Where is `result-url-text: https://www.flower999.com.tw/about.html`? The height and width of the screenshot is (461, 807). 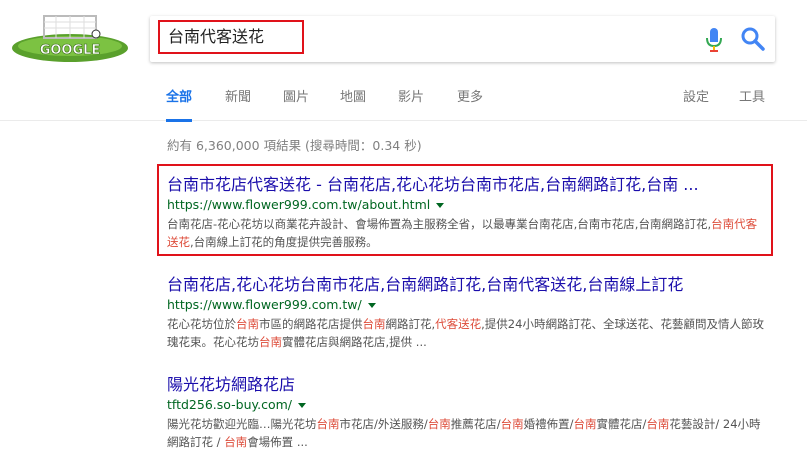 result-url-text: https://www.flower999.com.tw/about.html is located at coordinates (299, 204).